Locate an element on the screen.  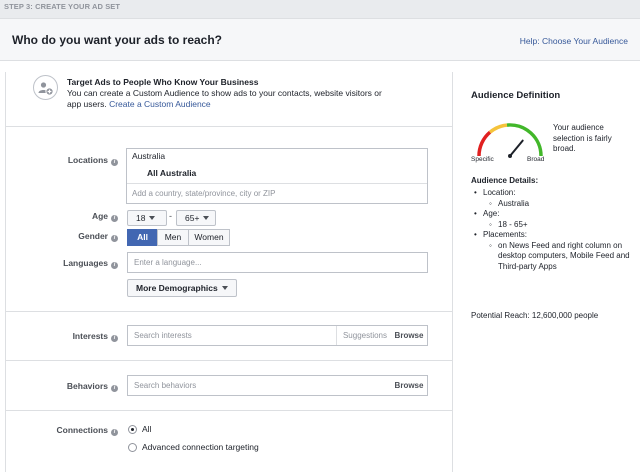
detail-location-value: Australia is located at coordinates (553, 204).